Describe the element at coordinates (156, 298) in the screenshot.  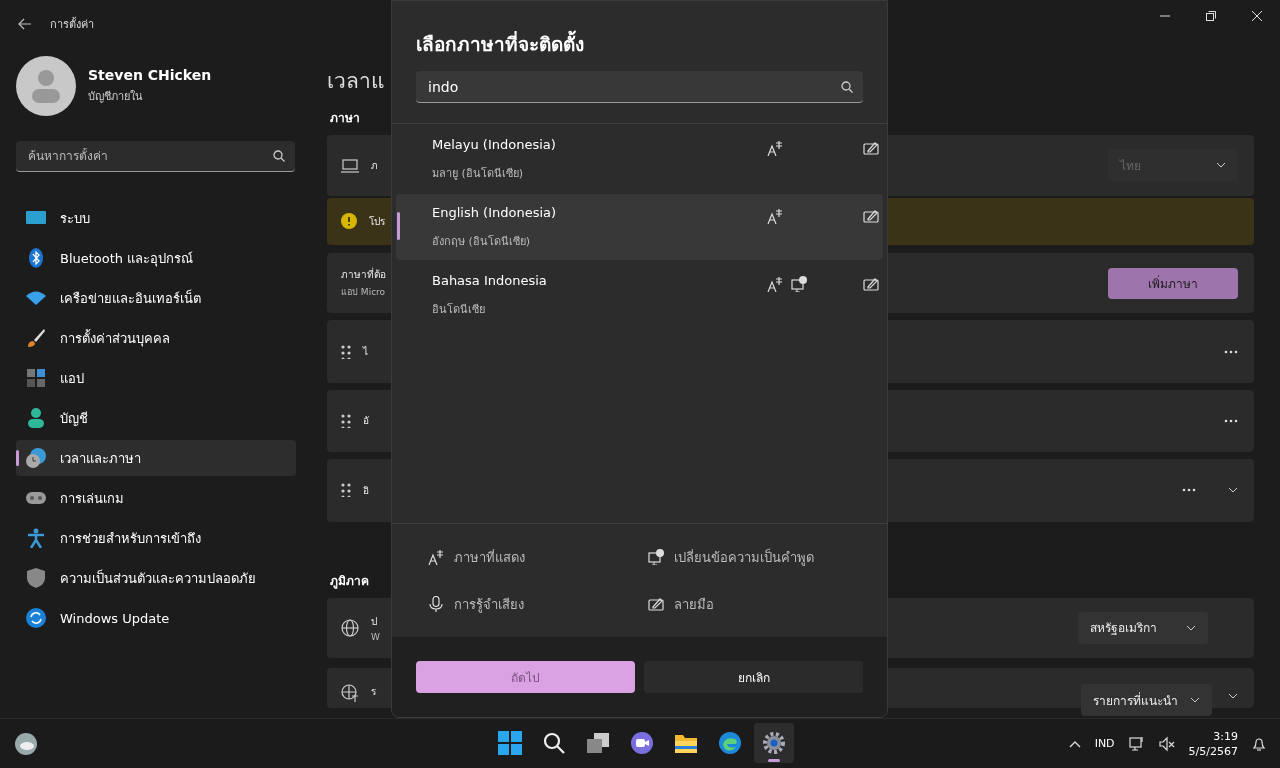
I see `nav-item: เครือข่ายและอินเทอร์เน็ต` at that location.